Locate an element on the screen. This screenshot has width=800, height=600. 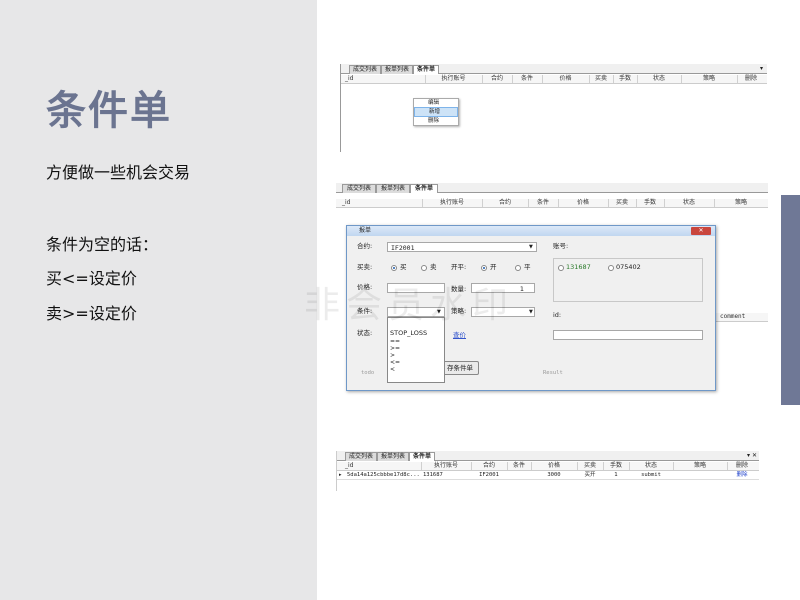
id-input is located at coordinates (628, 335).